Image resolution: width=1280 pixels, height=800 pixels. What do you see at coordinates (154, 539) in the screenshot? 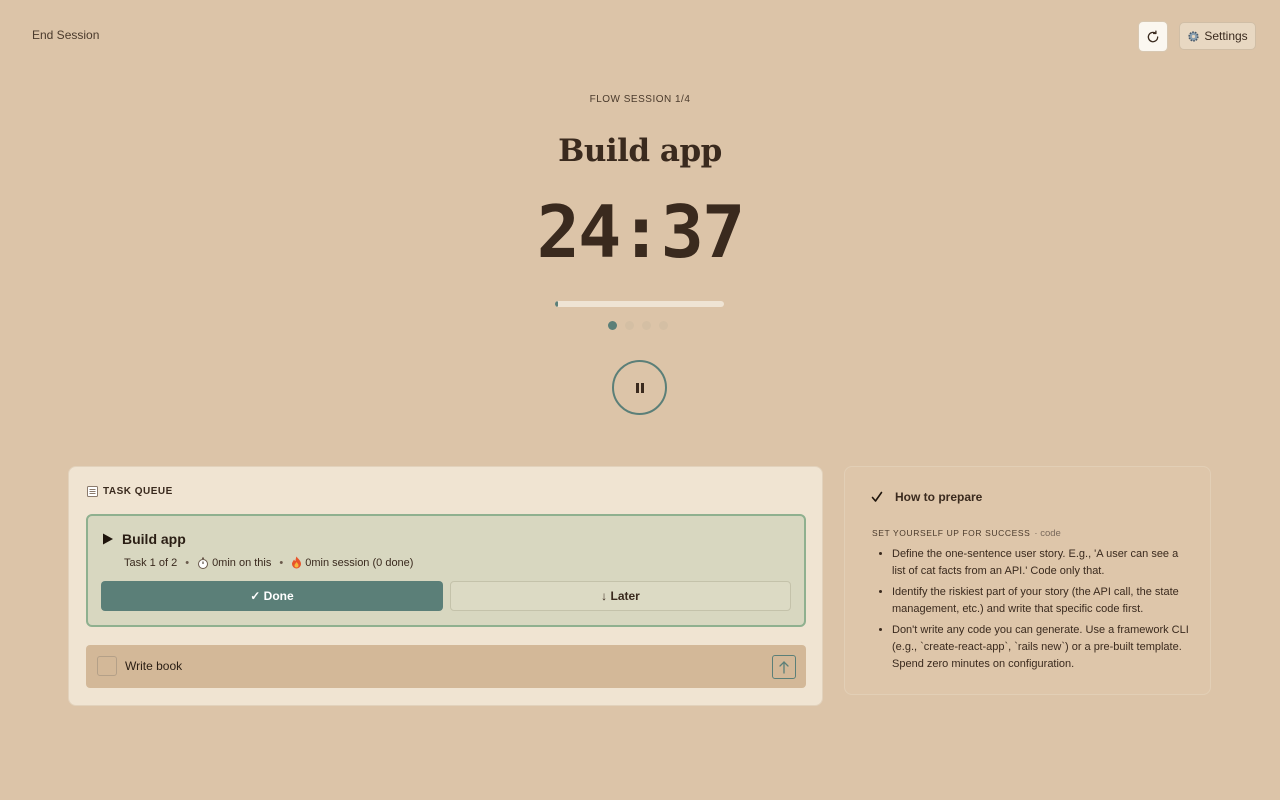
I see `active-task-title: Build app` at bounding box center [154, 539].